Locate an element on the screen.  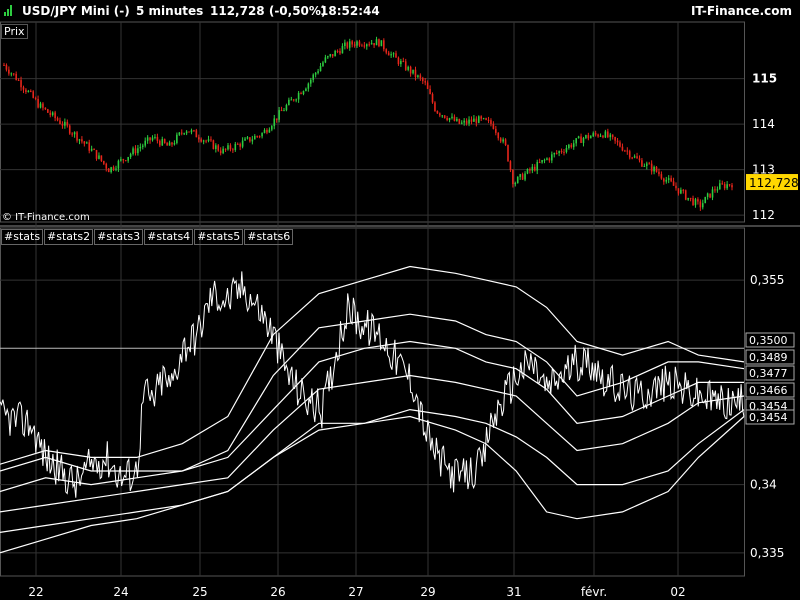
tab-stats: #stats is located at coordinates (22, 237).